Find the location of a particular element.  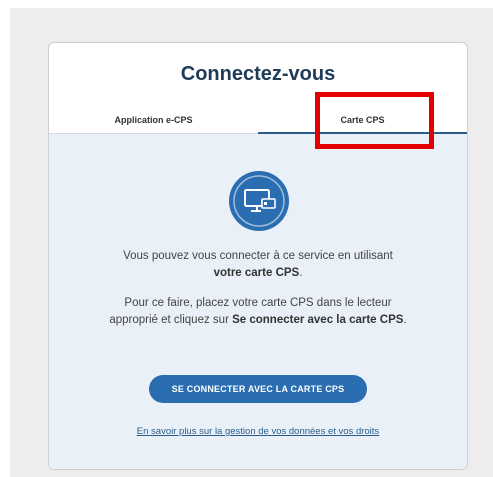

login-title: Connectez-vous is located at coordinates (258, 74).